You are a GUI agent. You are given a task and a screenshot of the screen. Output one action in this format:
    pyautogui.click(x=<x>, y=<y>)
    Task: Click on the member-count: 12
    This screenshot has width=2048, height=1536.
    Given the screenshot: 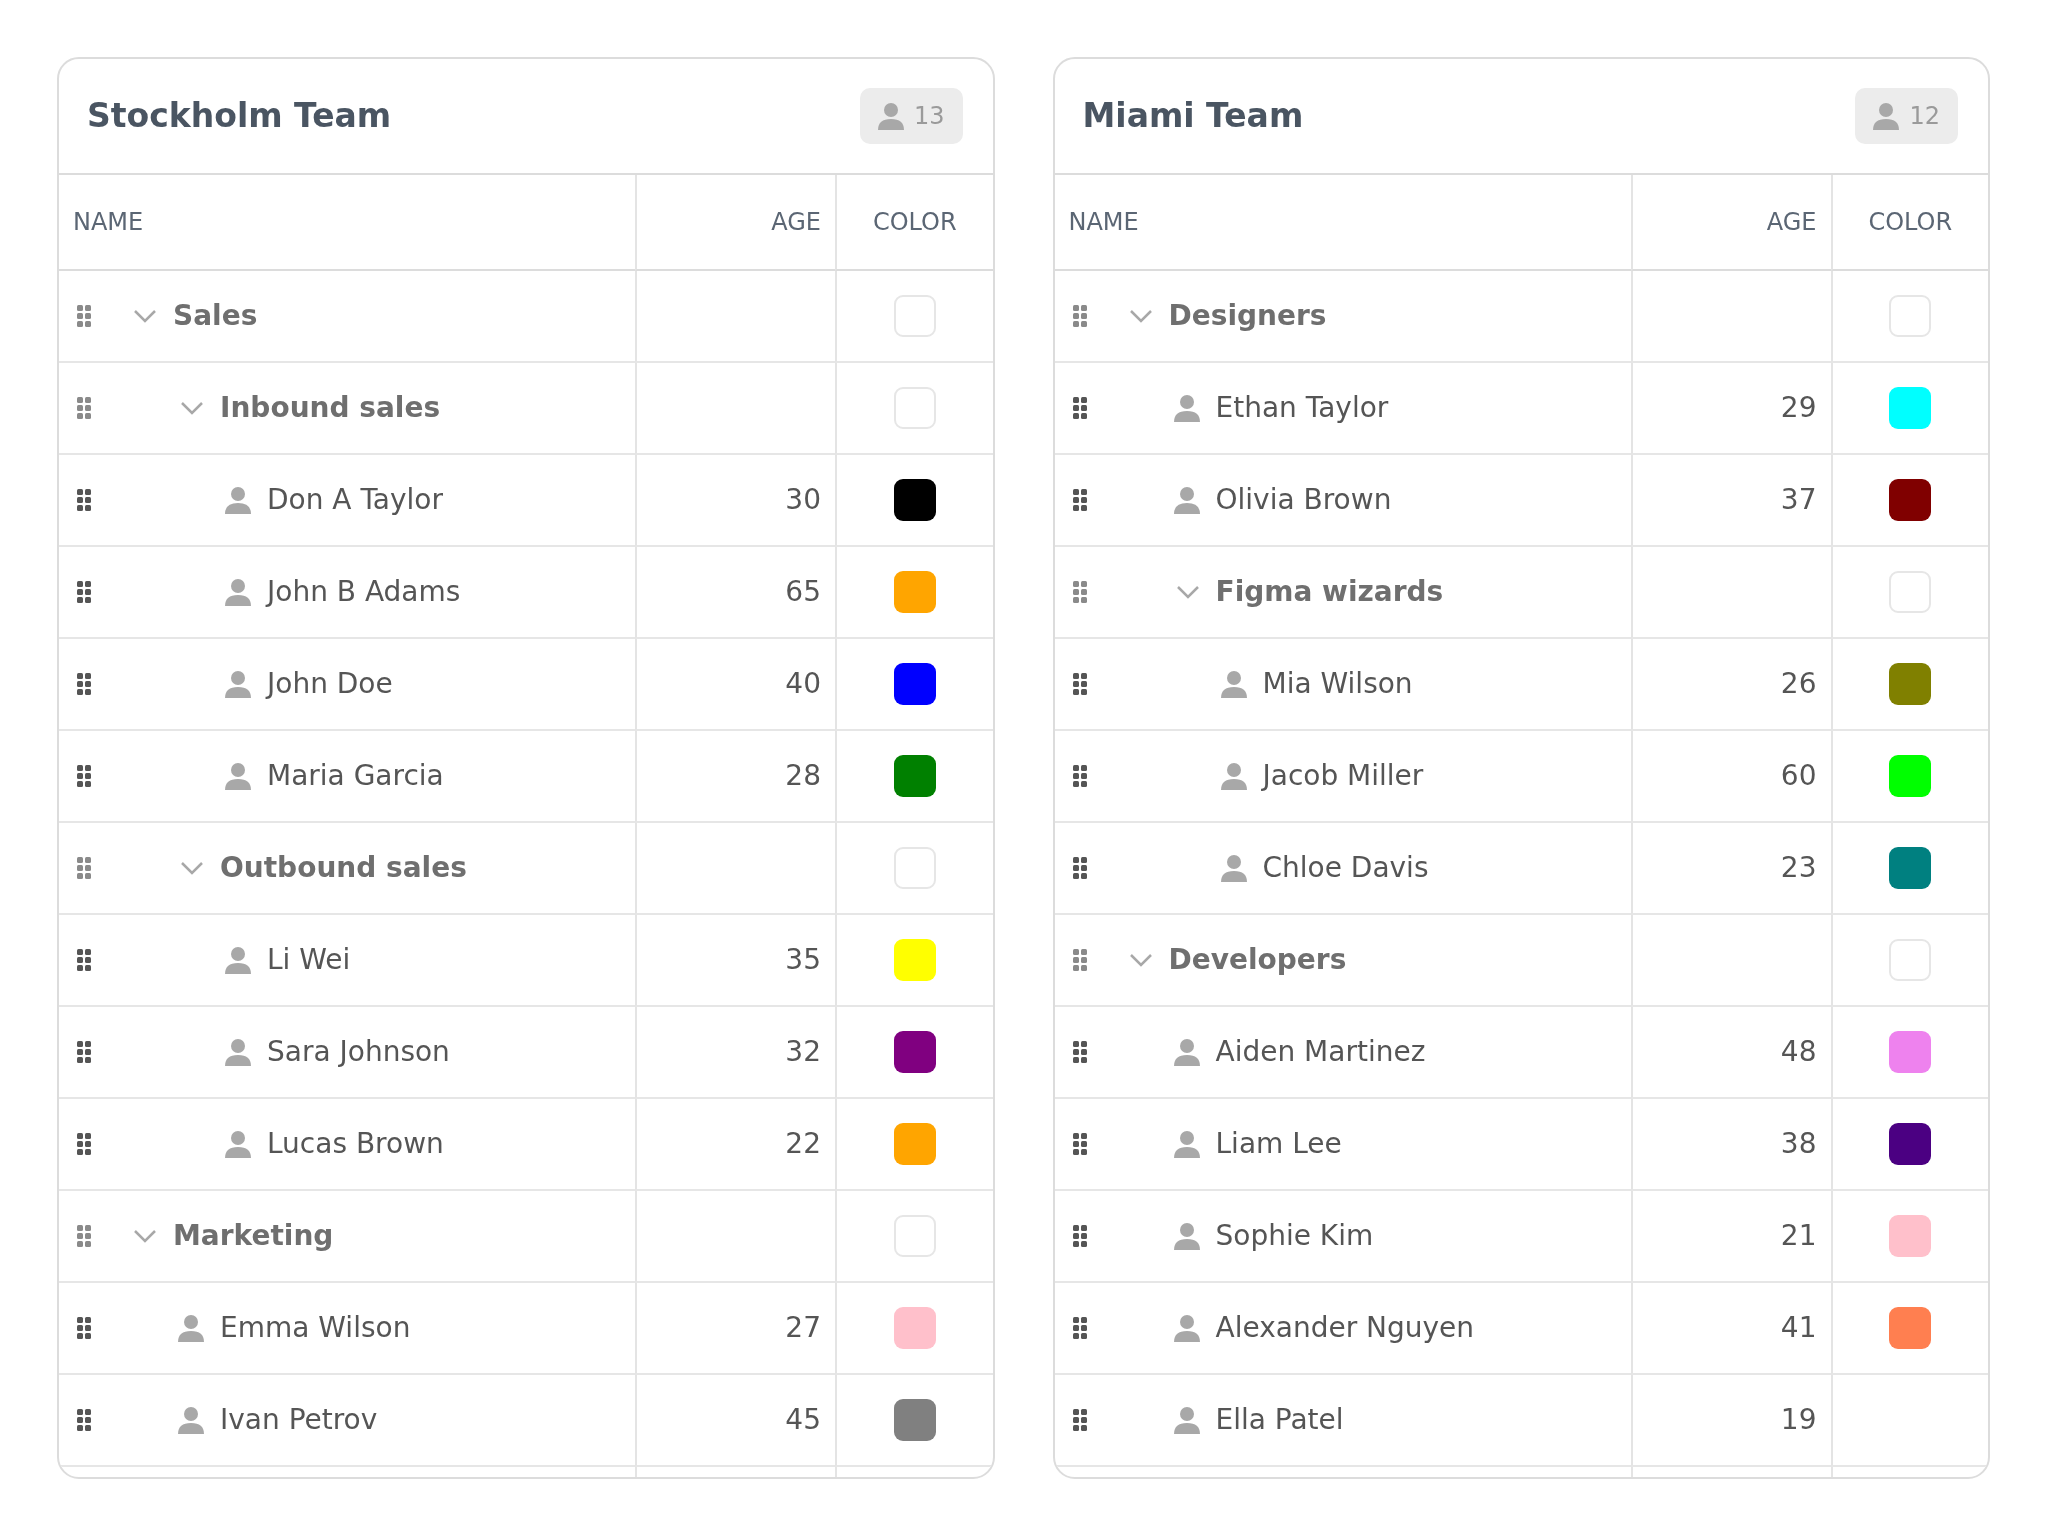 What is the action you would take?
    pyautogui.click(x=1924, y=116)
    